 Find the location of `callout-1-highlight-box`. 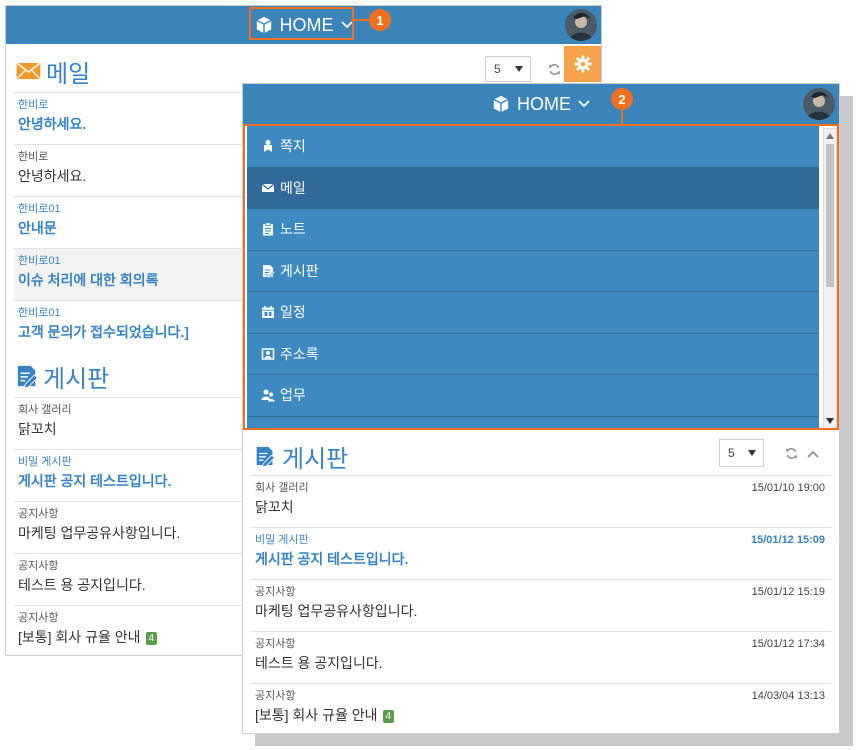

callout-1-highlight-box is located at coordinates (301, 23).